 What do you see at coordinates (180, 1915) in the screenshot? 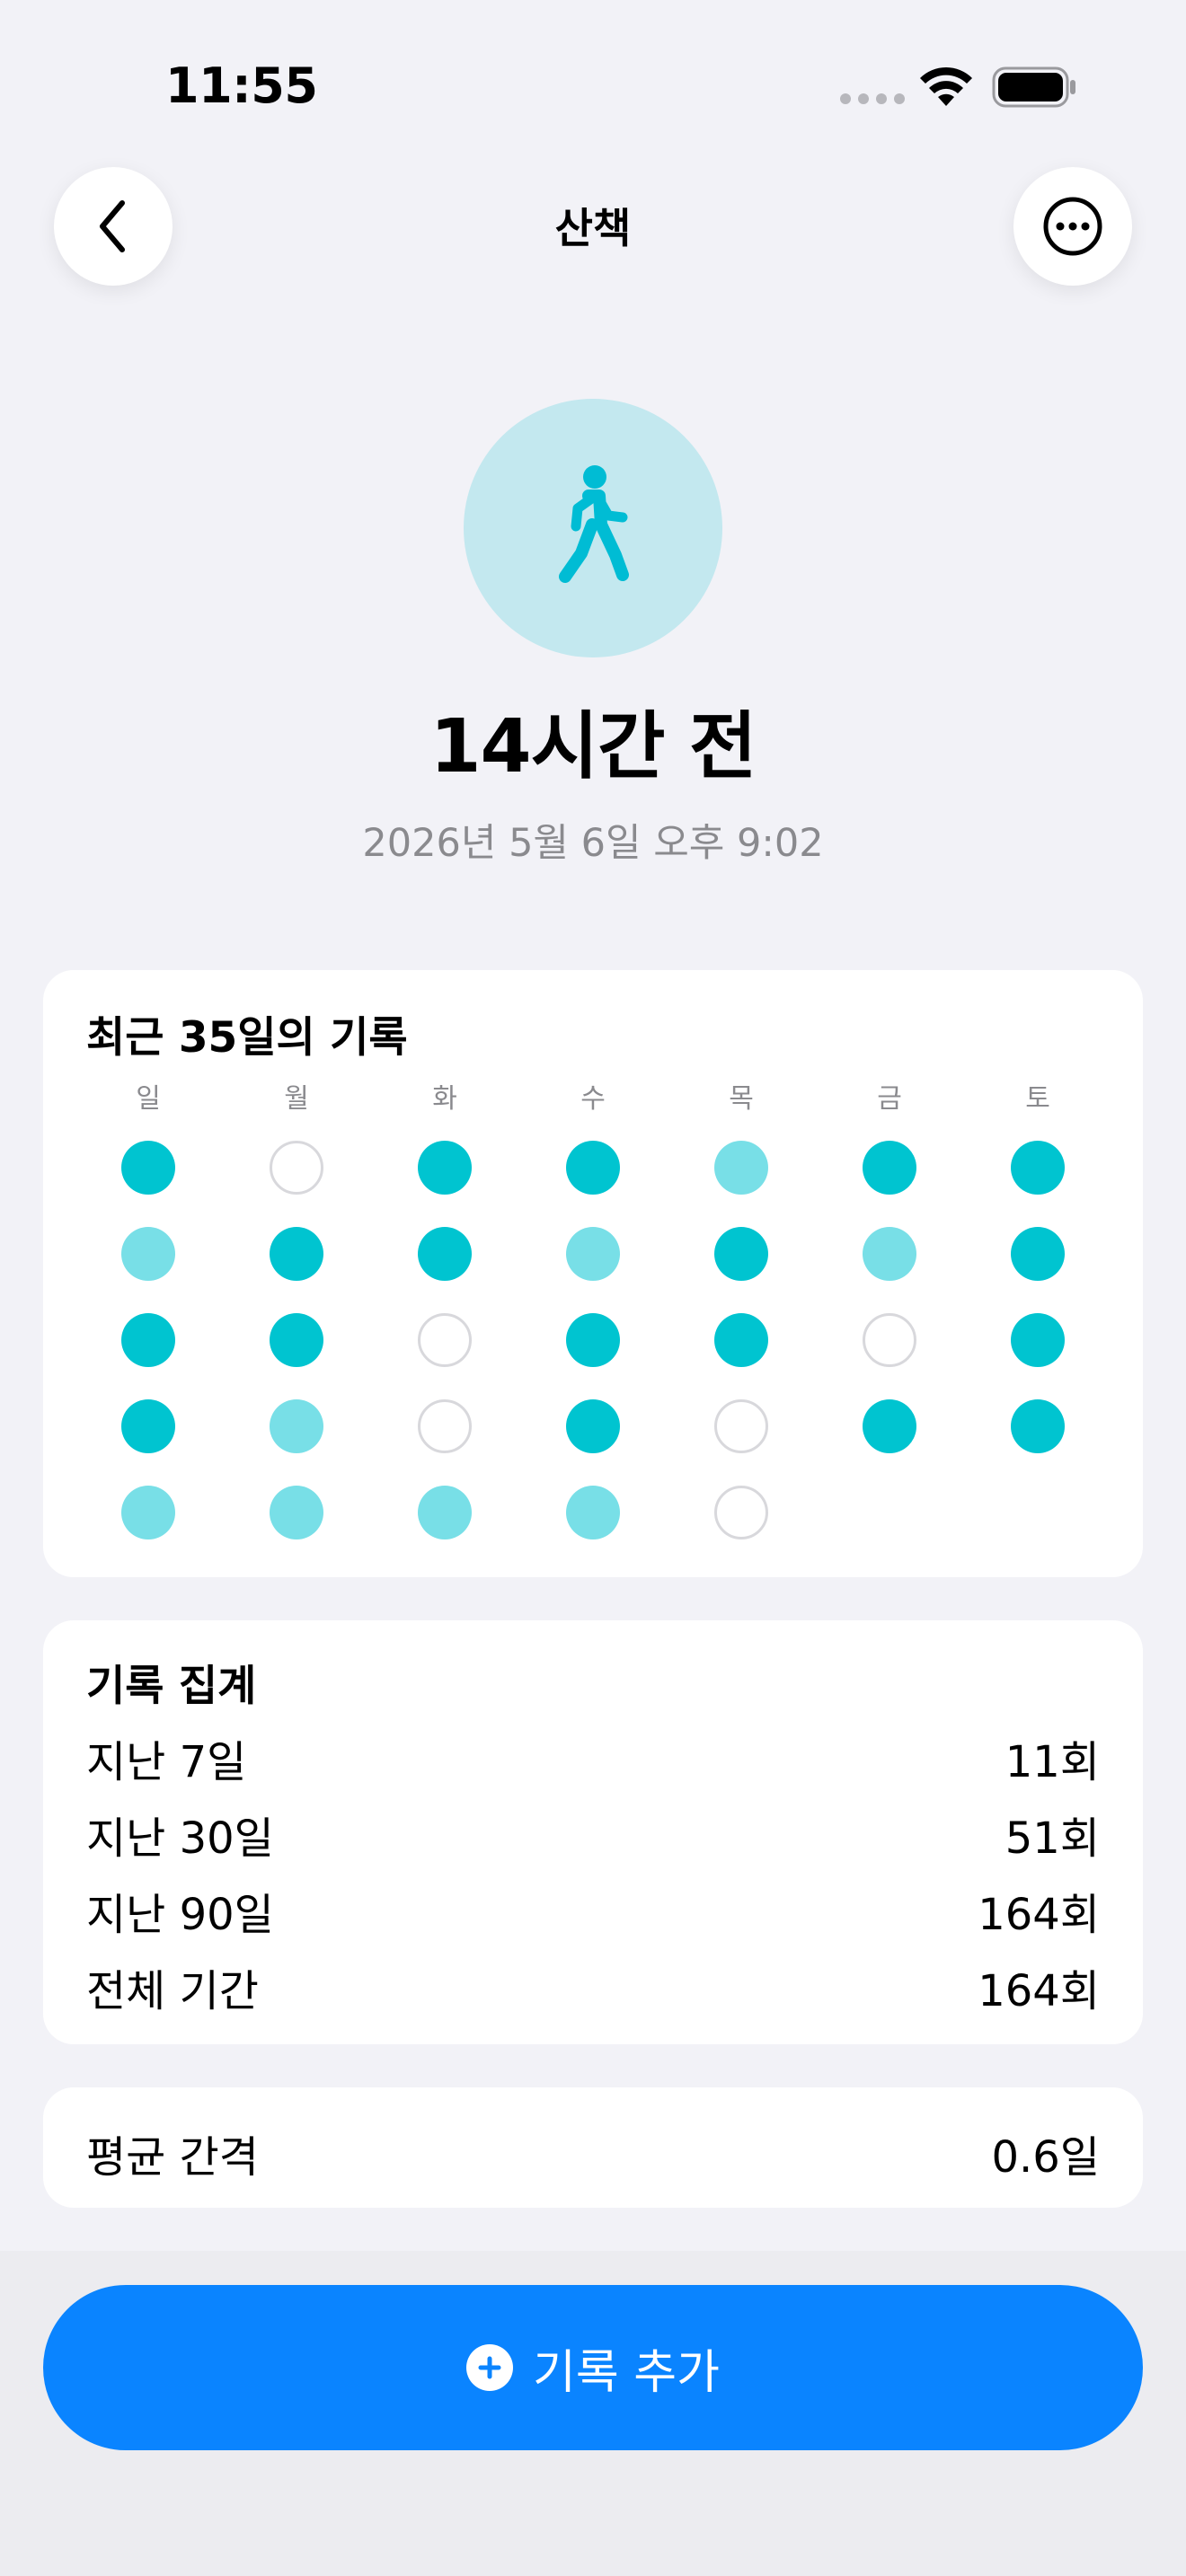
I see `stat-label: 지난 90일` at bounding box center [180, 1915].